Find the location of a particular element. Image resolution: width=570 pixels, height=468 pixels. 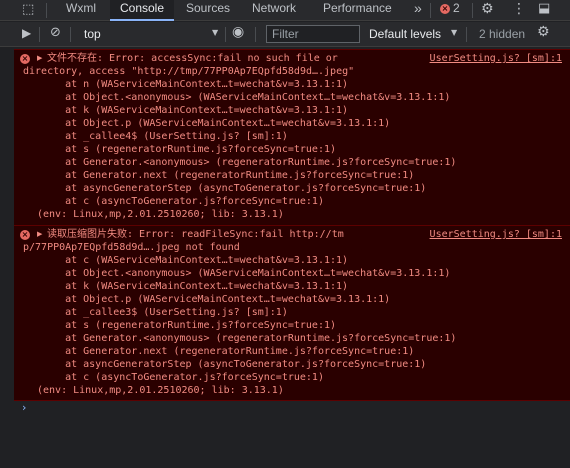

clear-console-icon: ⊘ is located at coordinates (55, 32).